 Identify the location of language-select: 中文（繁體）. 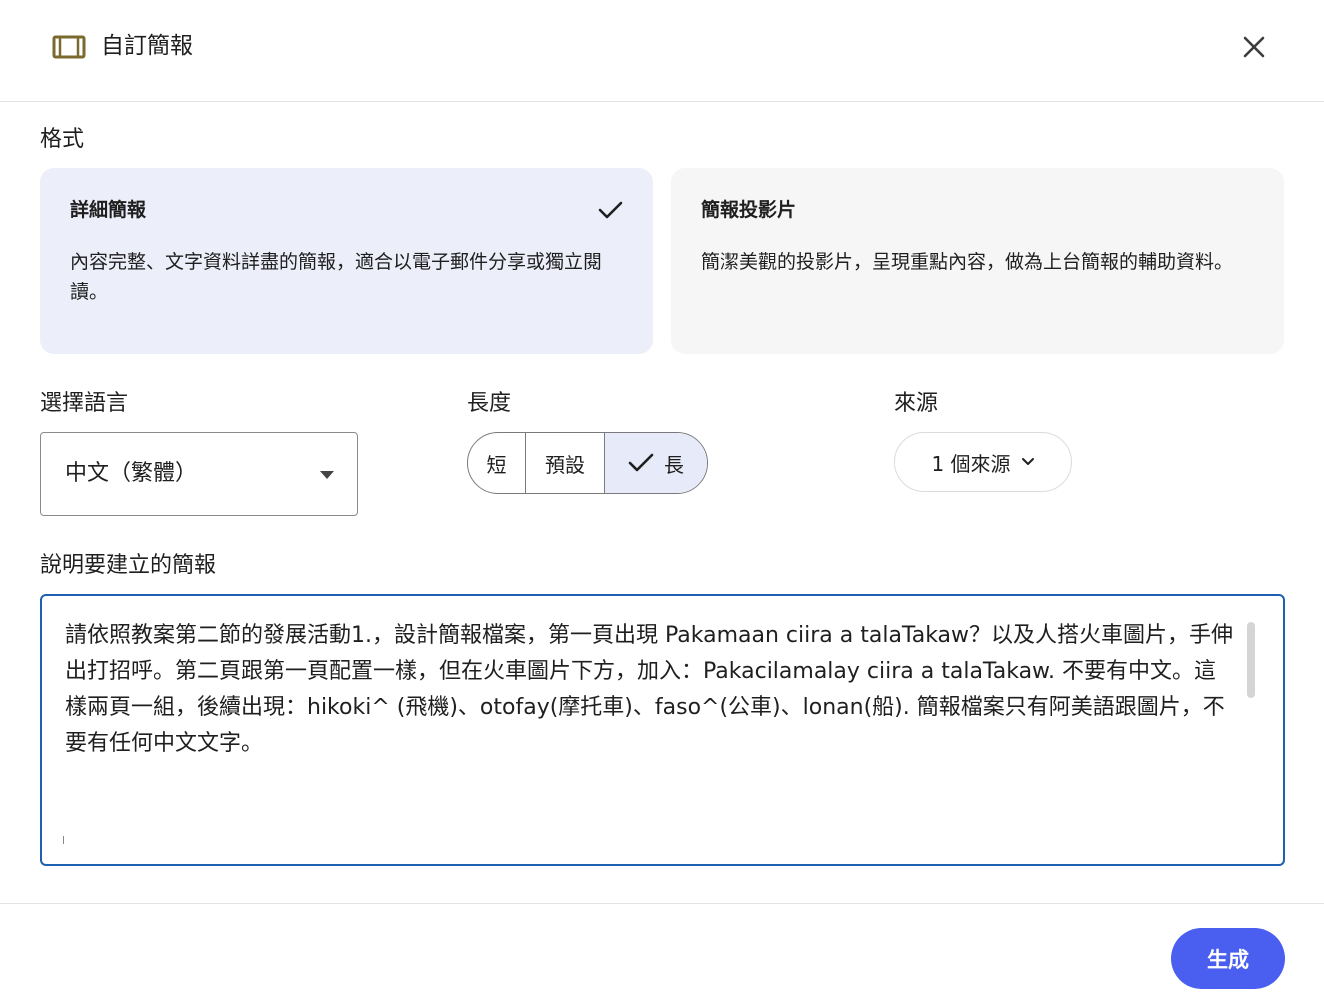
(199, 474).